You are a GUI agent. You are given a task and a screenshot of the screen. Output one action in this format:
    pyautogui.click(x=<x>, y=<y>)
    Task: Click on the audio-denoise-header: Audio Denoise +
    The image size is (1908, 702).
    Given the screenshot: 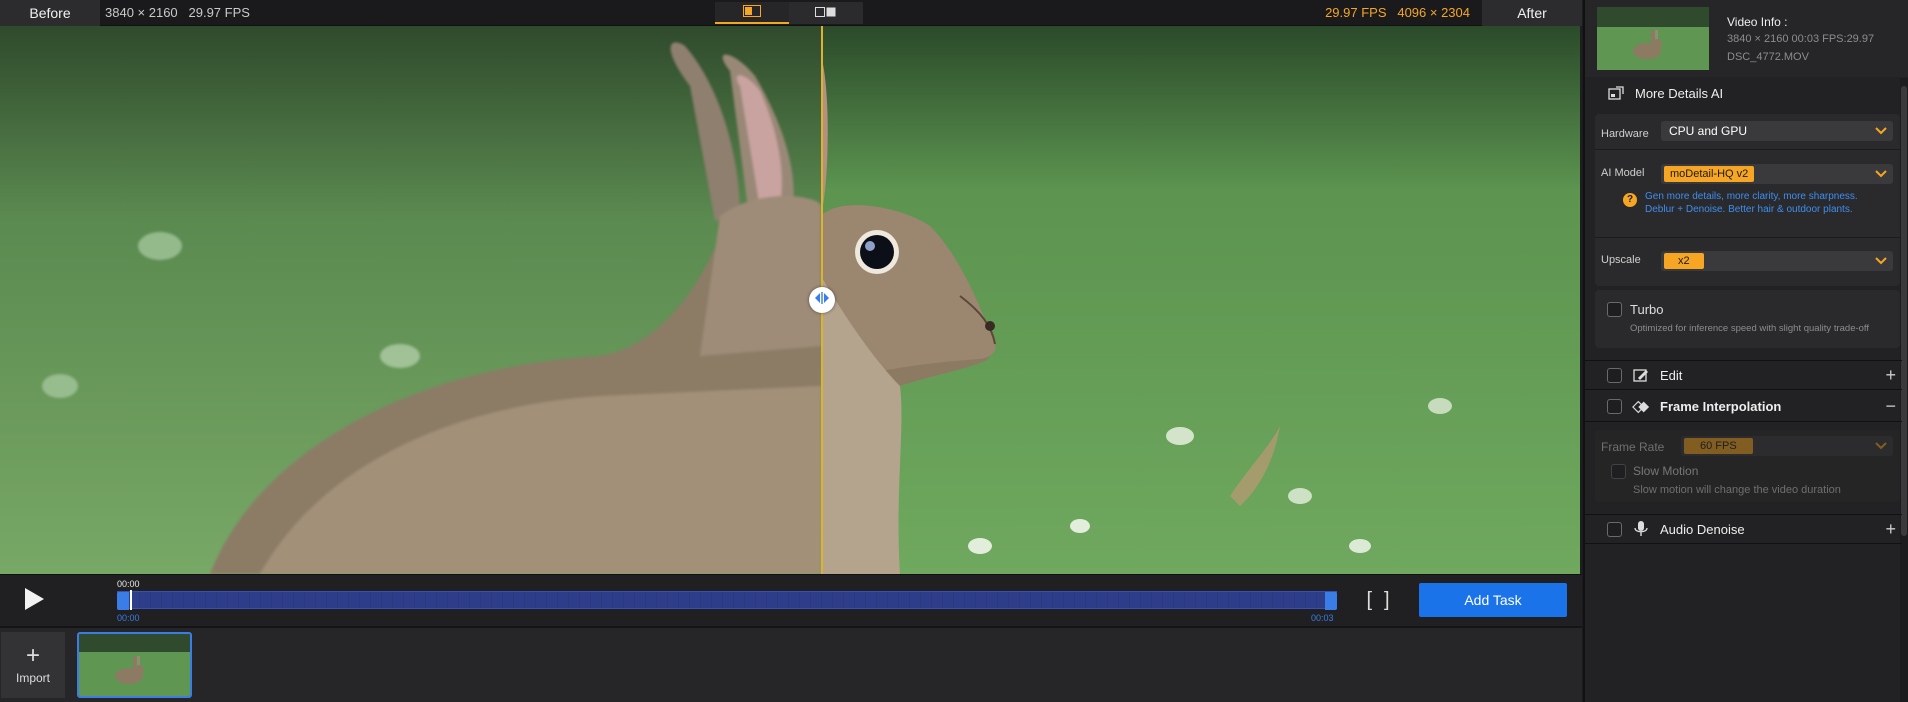 What is the action you would take?
    pyautogui.click(x=1743, y=529)
    